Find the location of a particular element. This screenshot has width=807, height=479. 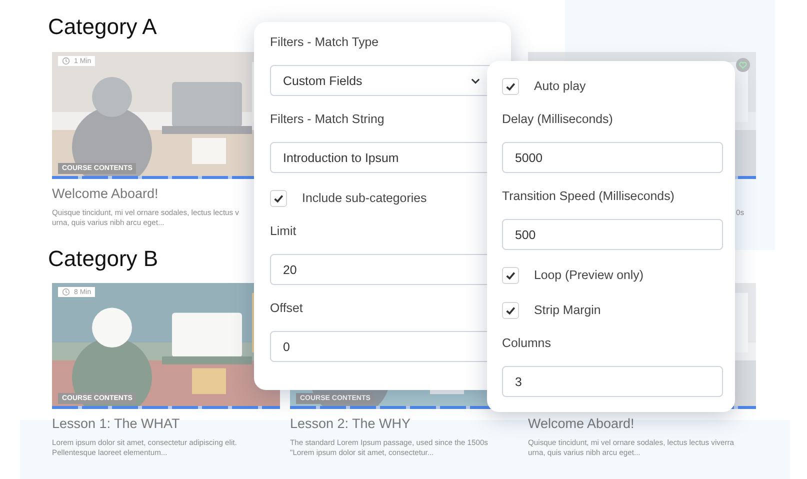

checkbox-label: Strip Margin is located at coordinates (567, 310).